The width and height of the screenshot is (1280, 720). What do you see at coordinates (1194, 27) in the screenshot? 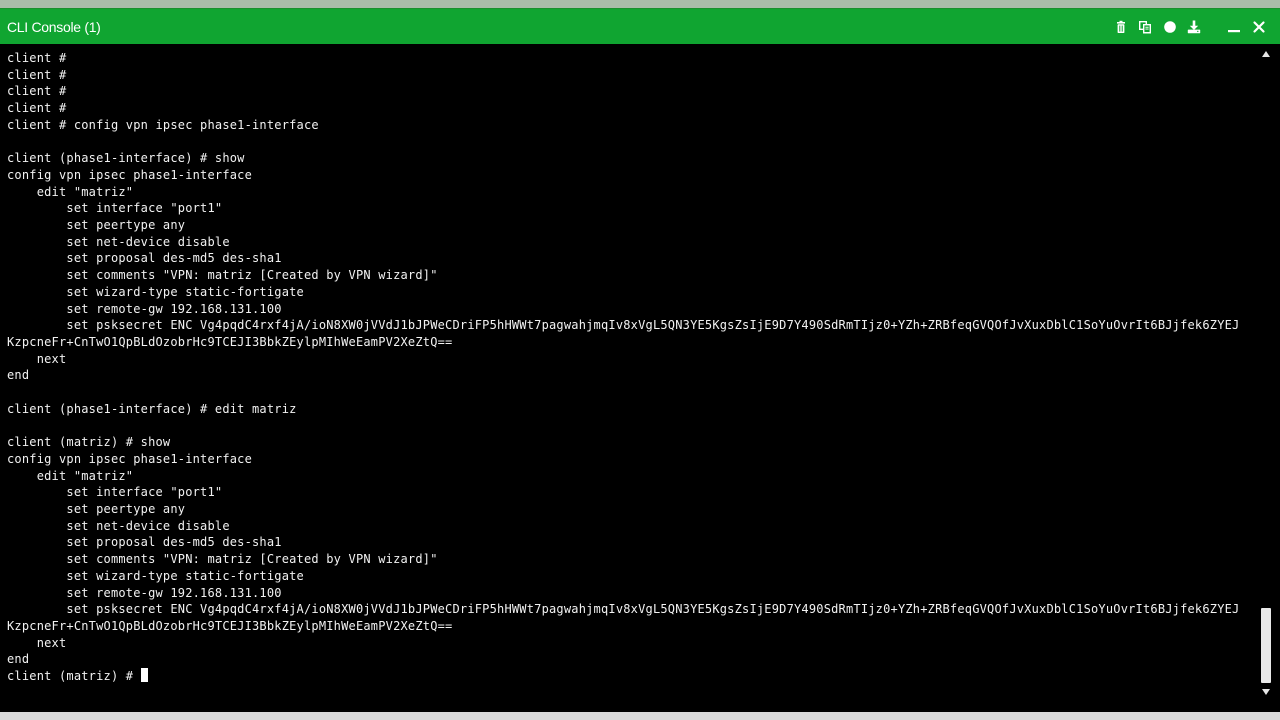
I see `download-icon` at bounding box center [1194, 27].